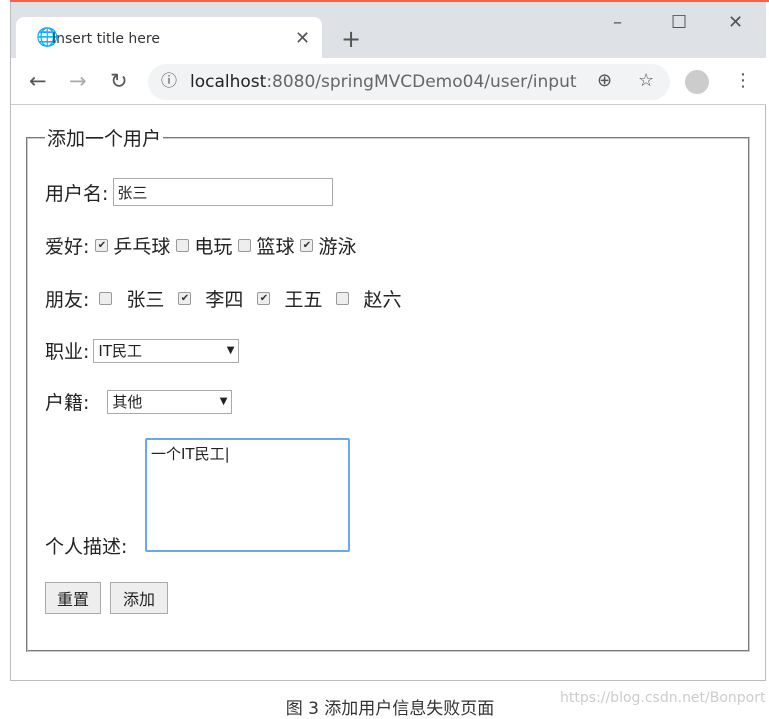 The width and height of the screenshot is (769, 719). I want to click on reload-icon: ↻, so click(119, 81).